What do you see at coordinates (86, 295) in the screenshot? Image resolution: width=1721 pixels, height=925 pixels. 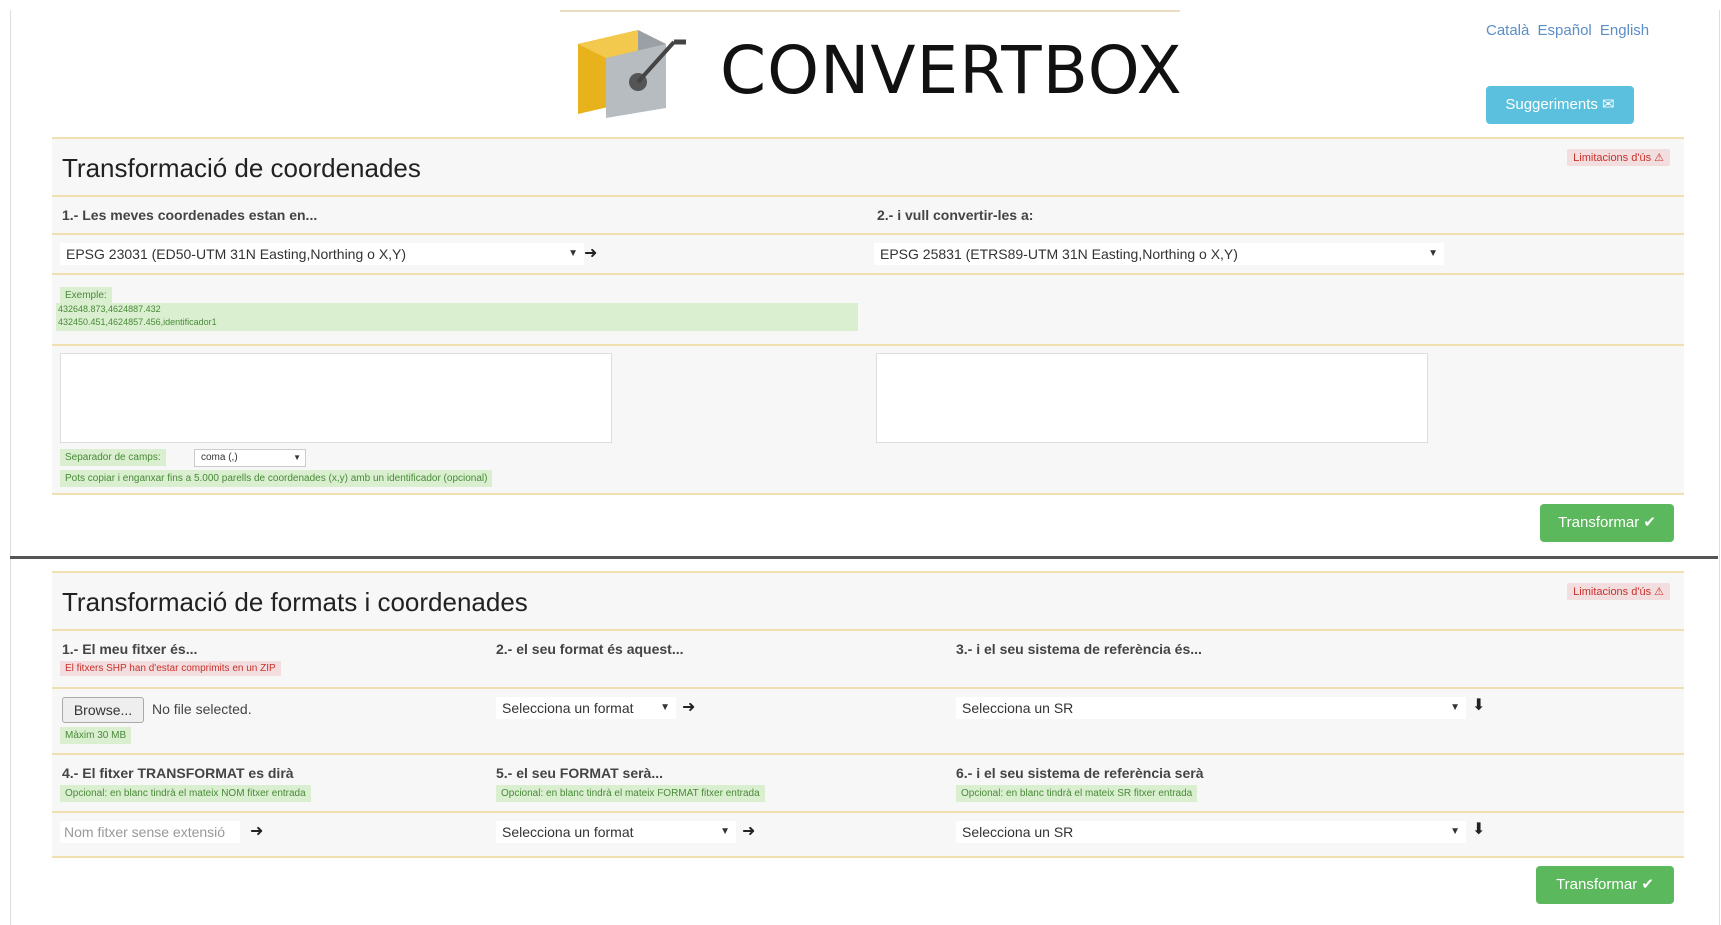 I see `example-title: Exemple:` at bounding box center [86, 295].